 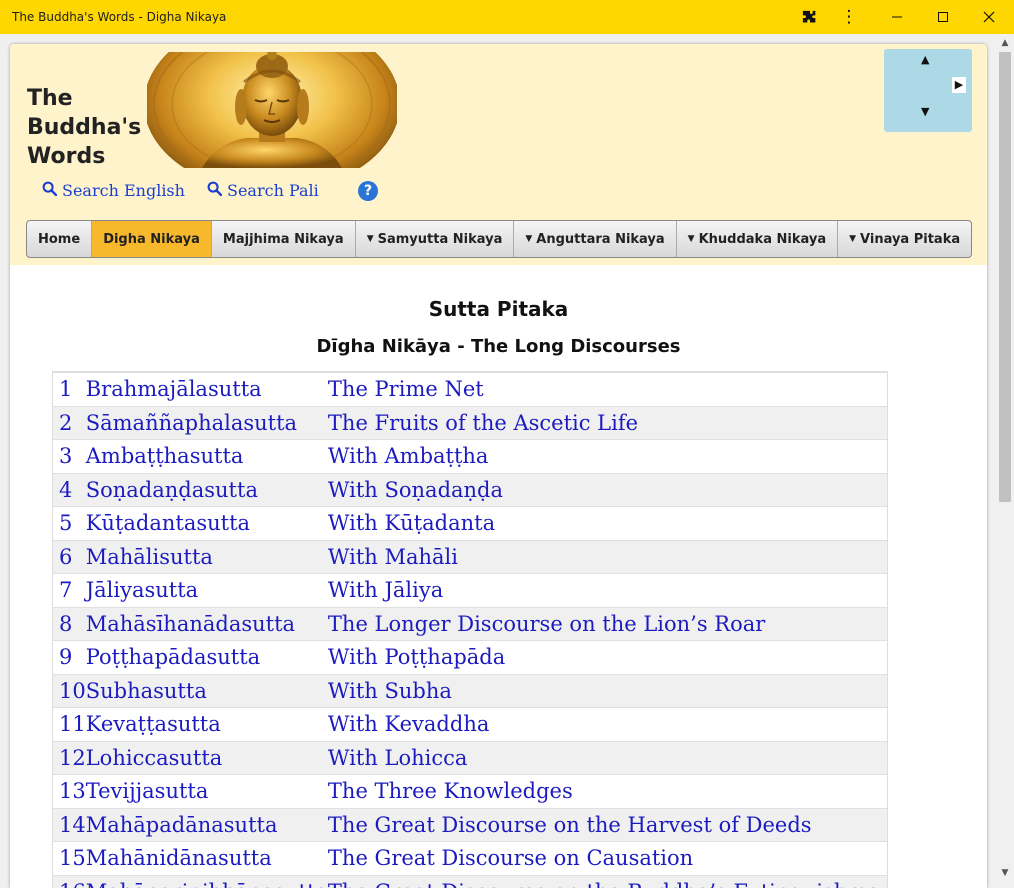 What do you see at coordinates (1005, 45) in the screenshot?
I see `scroll-up-arrow: ▲` at bounding box center [1005, 45].